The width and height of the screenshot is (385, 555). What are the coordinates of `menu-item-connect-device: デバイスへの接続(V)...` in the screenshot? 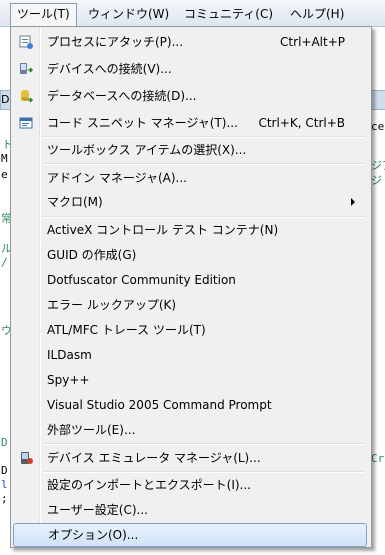 It's located at (190, 69).